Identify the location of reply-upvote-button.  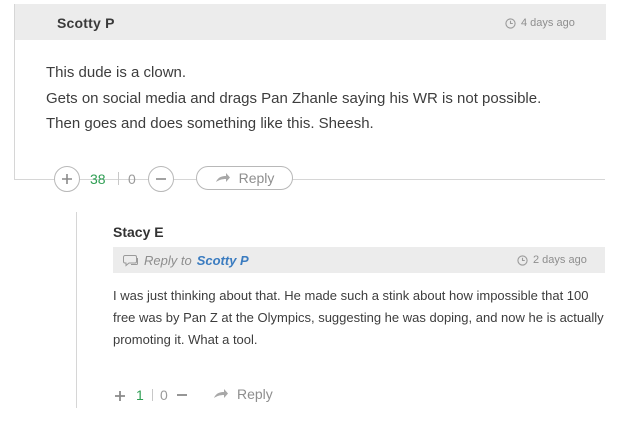
(120, 396).